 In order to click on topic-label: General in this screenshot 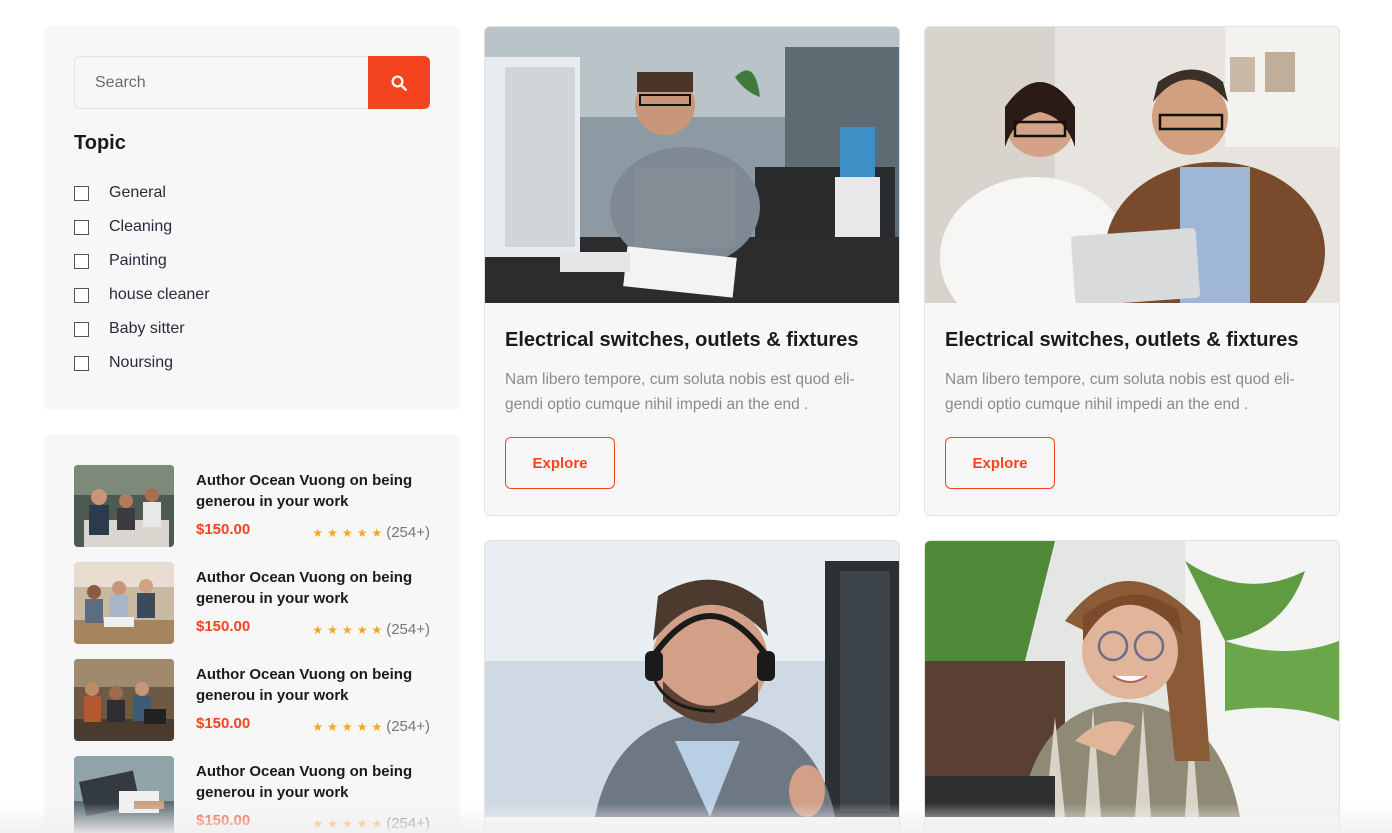, I will do `click(137, 192)`.